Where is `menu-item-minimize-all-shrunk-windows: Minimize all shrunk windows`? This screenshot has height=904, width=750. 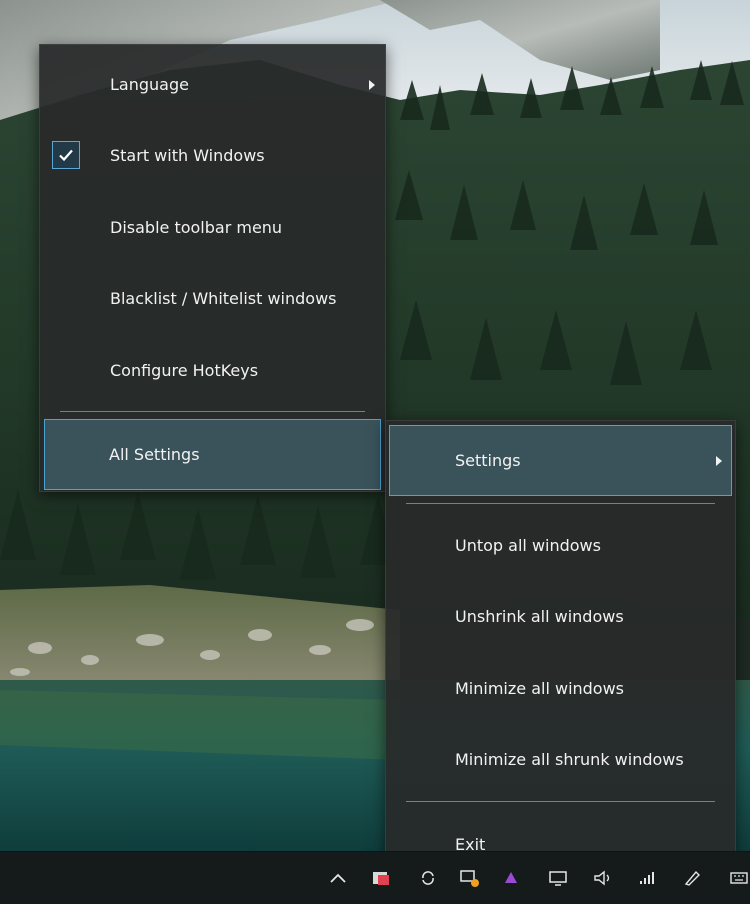 menu-item-minimize-all-shrunk-windows: Minimize all shrunk windows is located at coordinates (560, 759).